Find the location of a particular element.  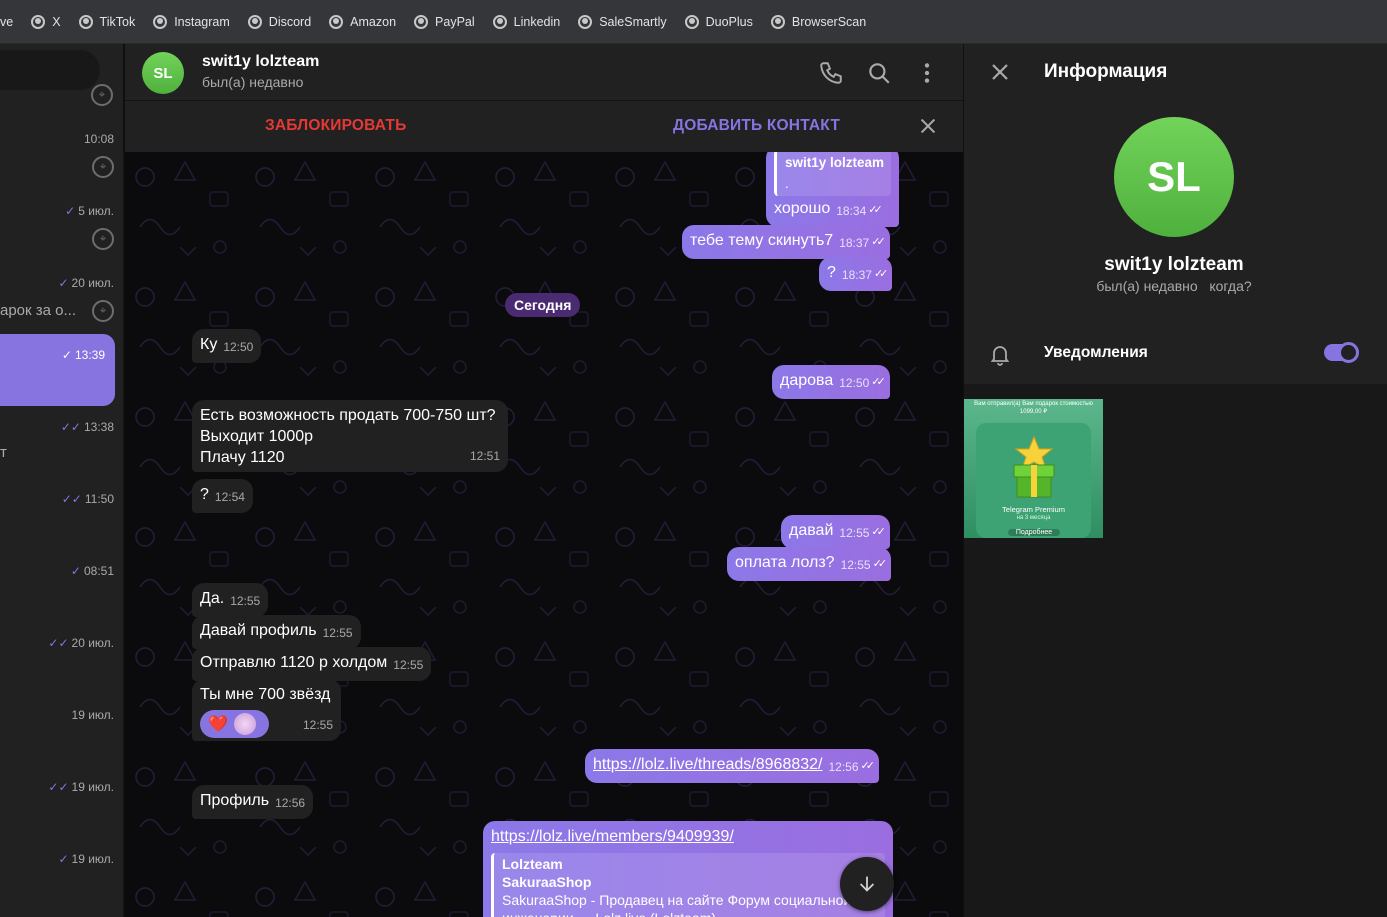

search-input is located at coordinates (50, 70).